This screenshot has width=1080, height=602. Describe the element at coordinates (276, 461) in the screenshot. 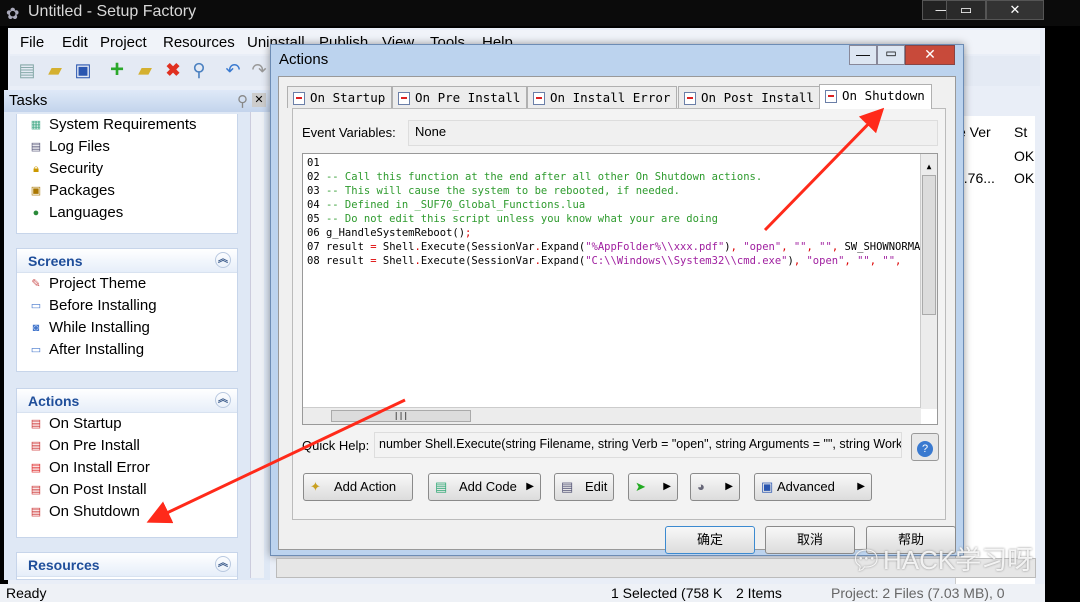

I see `arrow-to-shutdown-action` at that location.